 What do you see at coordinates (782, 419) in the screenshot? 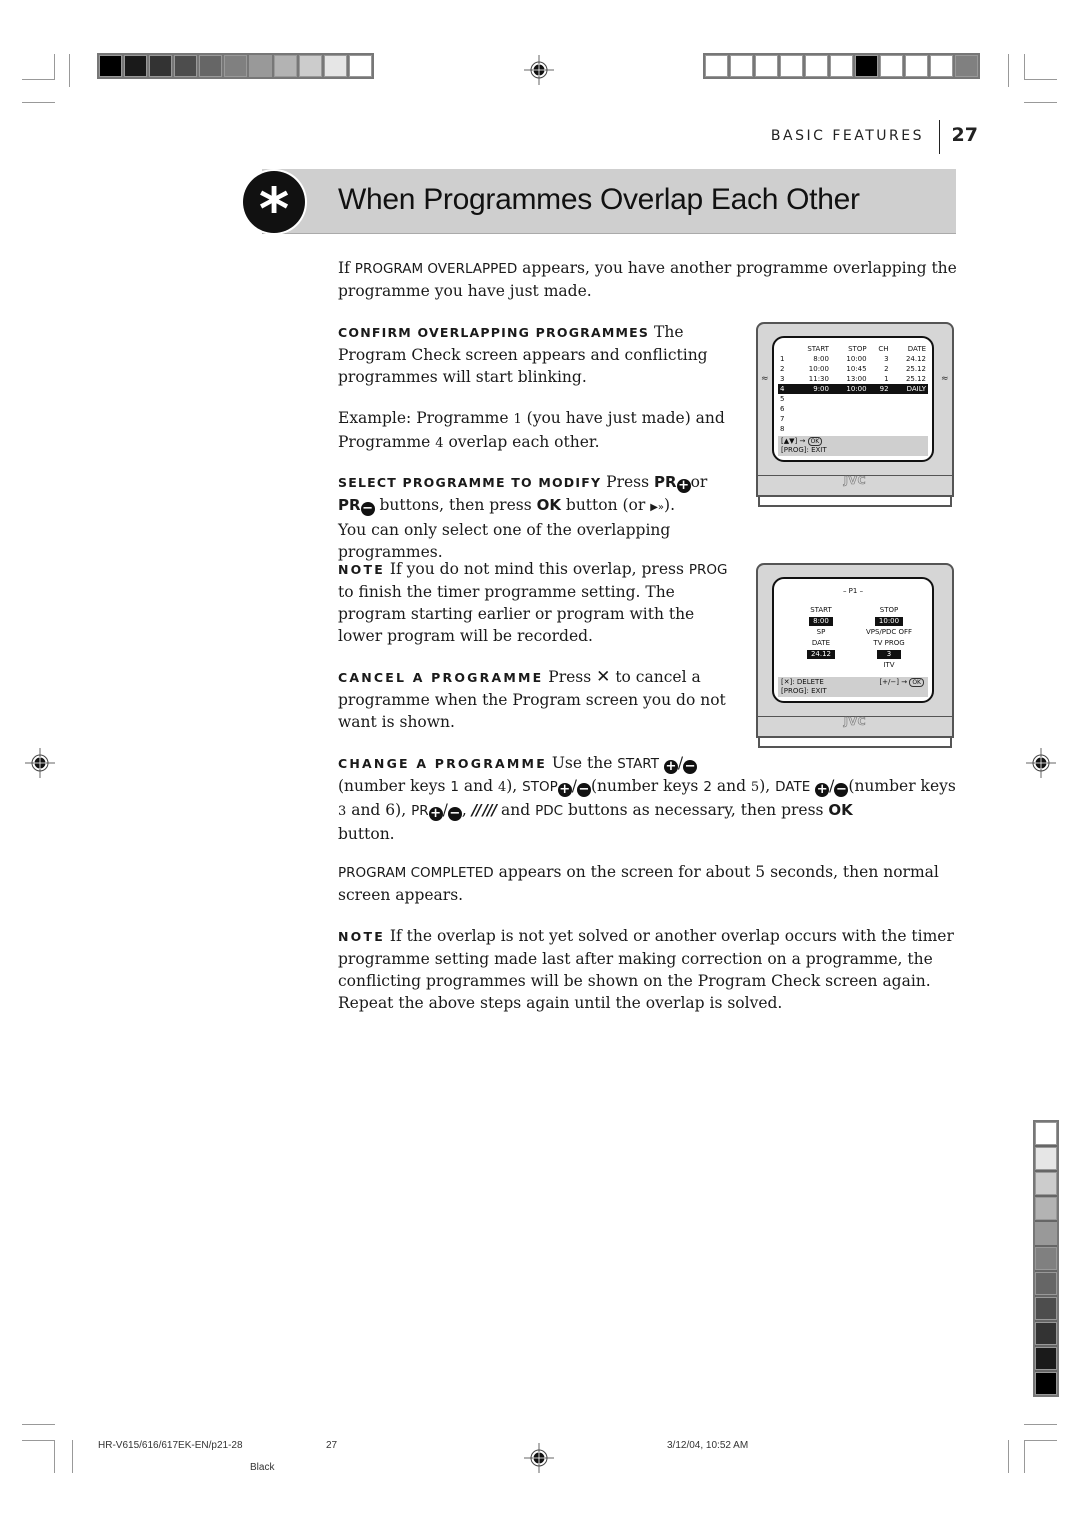
I see `cell-idx: 7` at bounding box center [782, 419].